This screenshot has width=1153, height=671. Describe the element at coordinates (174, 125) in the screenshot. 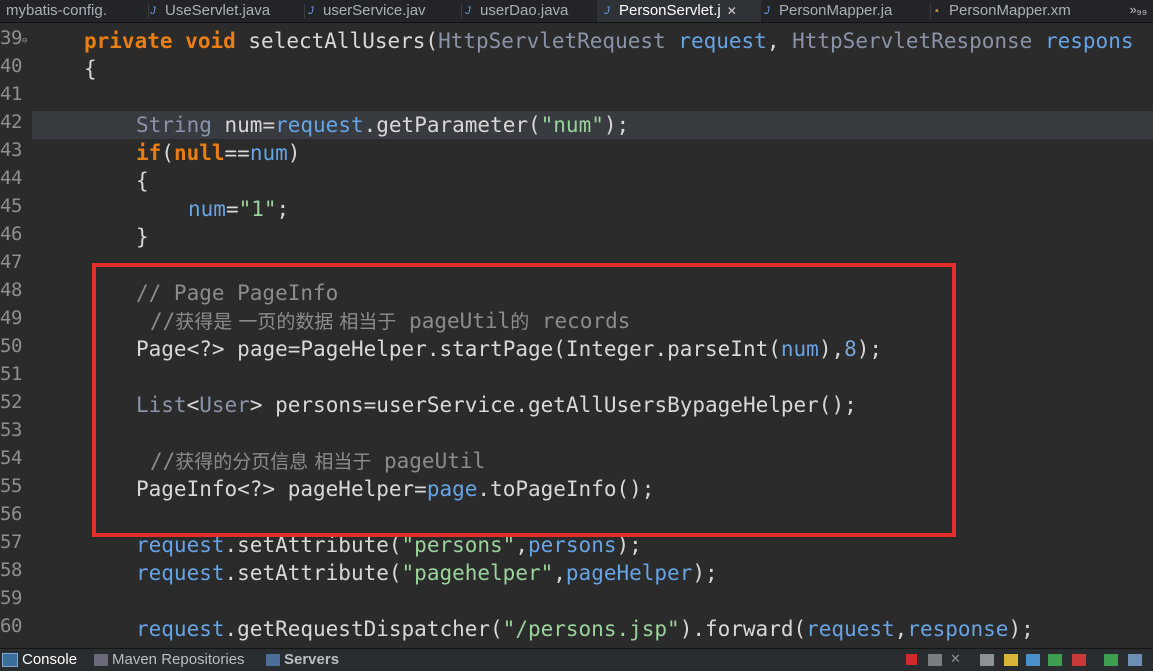

I see `type-name: String` at that location.